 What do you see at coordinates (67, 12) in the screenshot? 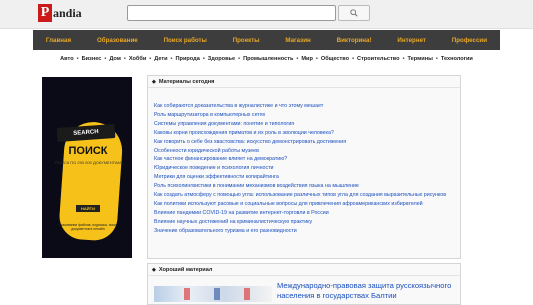
I see `logo-text: andia` at bounding box center [67, 12].